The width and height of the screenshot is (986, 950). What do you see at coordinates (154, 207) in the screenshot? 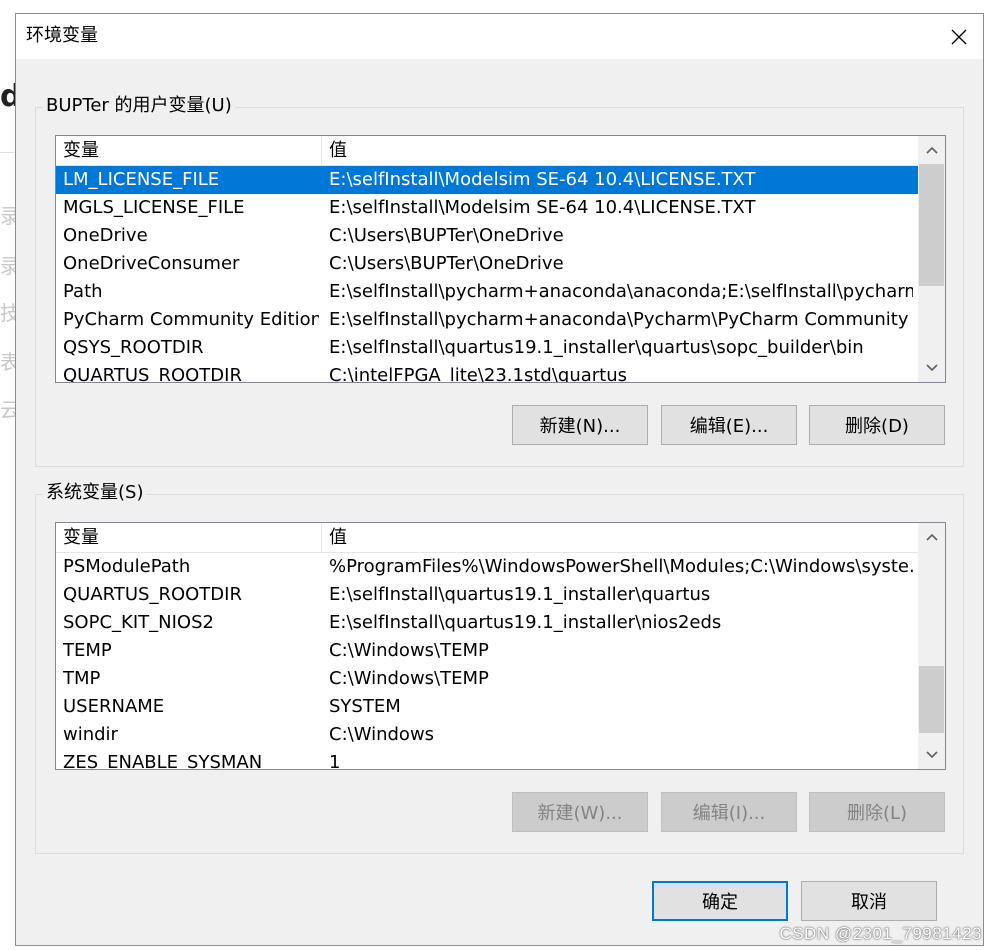
I see `variable-name: MGLS_LICENSE_FILE` at bounding box center [154, 207].